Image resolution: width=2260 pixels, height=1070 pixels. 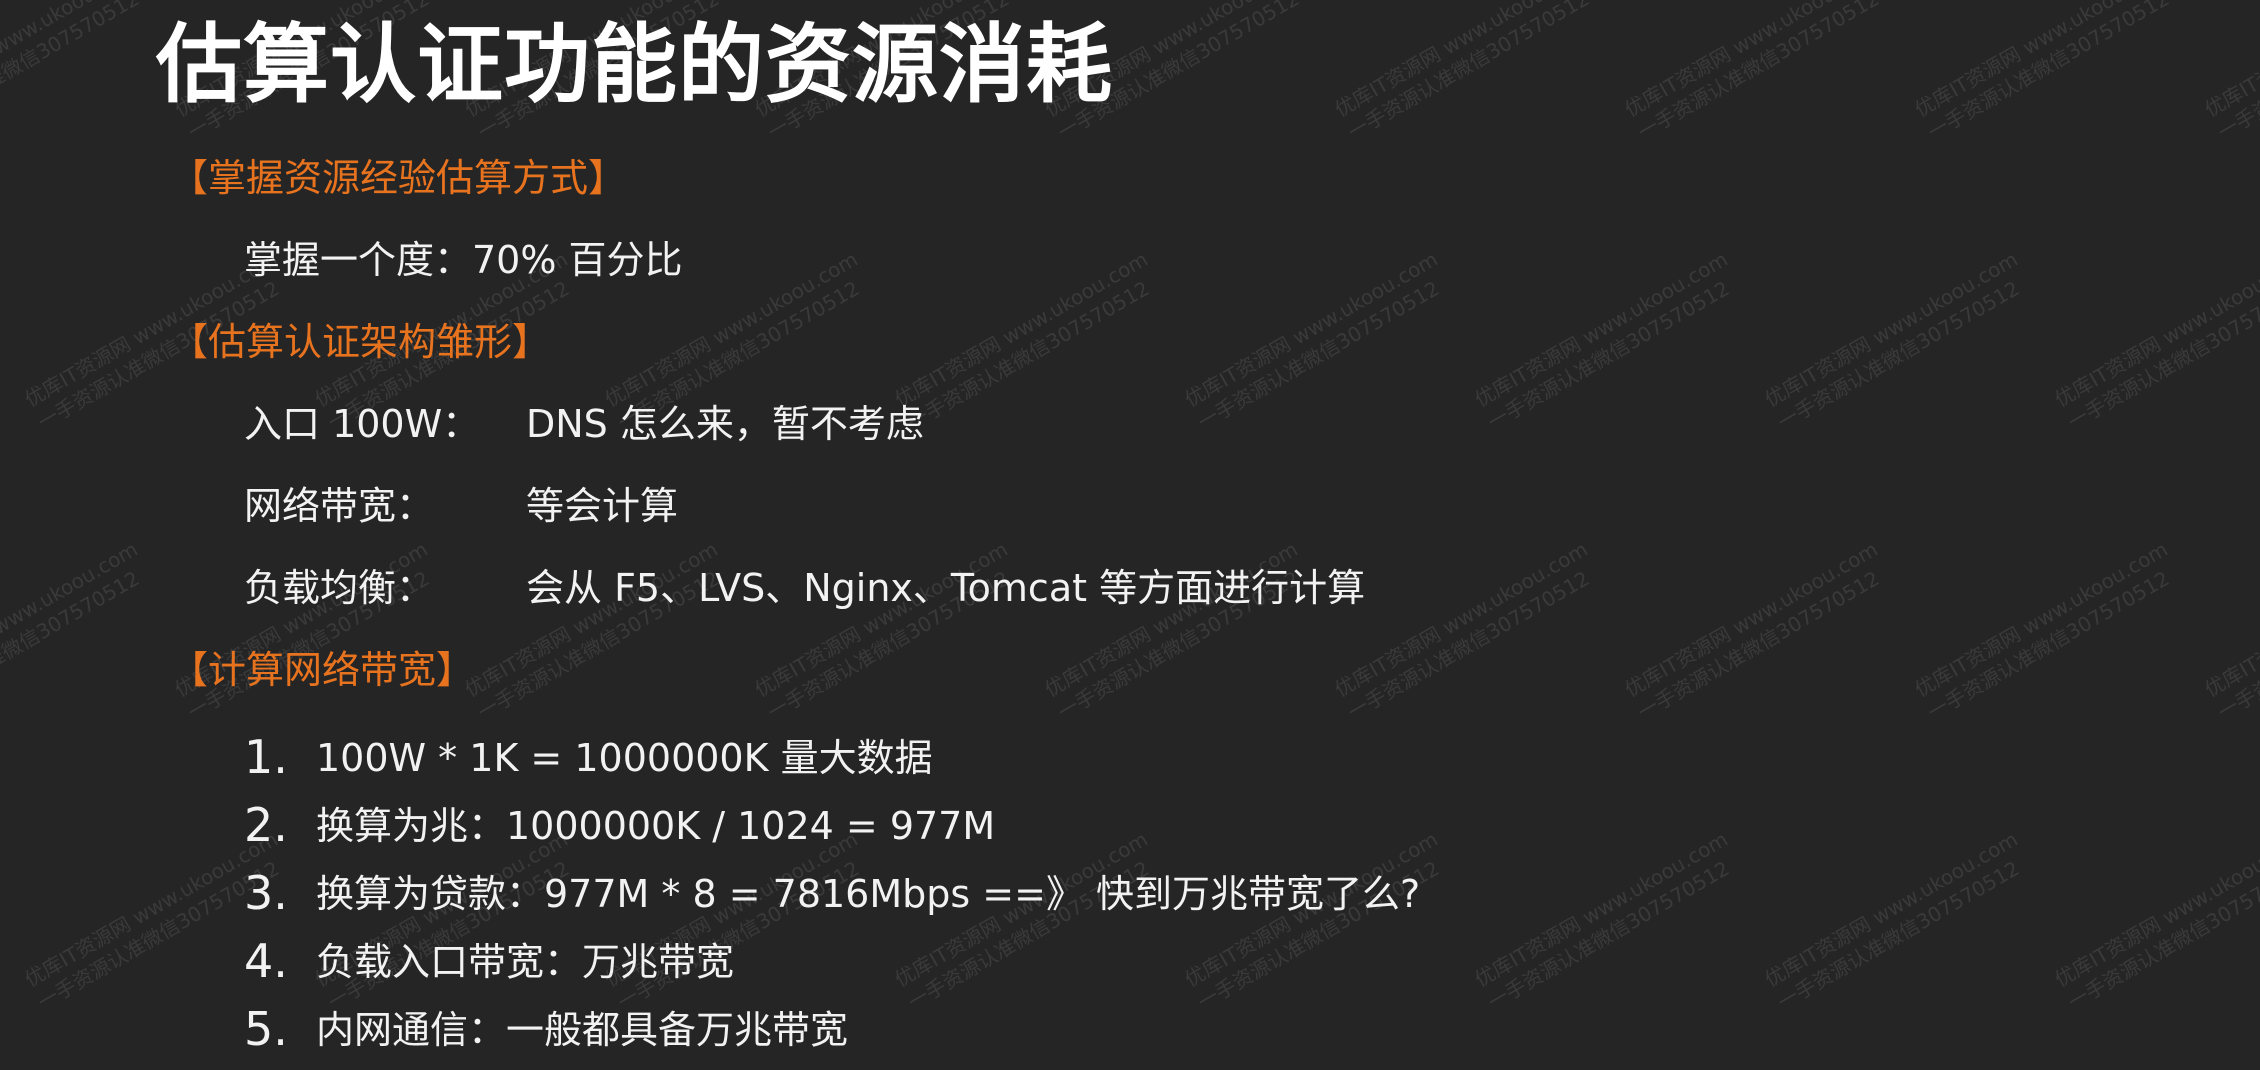 I want to click on list-item-text: 内网通信：一般都具备万兆带宽, so click(x=582, y=1030).